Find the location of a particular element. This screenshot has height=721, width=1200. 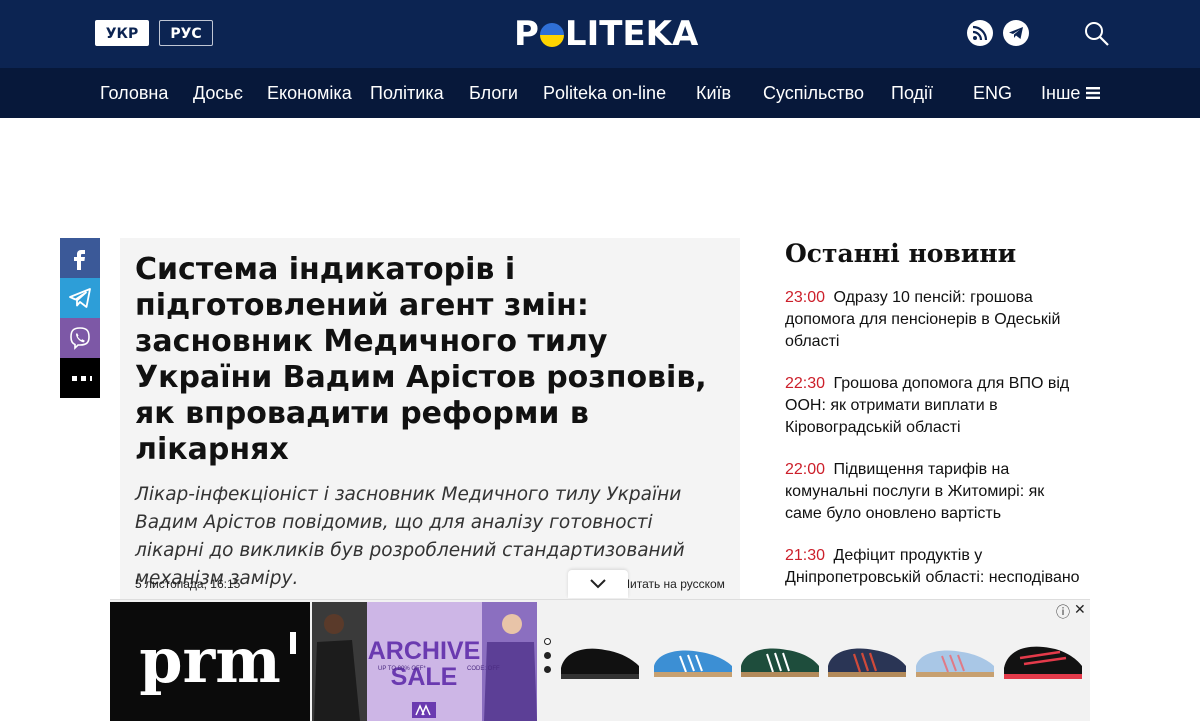

nav-politeka-online: Politeka on-line is located at coordinates (604, 93).